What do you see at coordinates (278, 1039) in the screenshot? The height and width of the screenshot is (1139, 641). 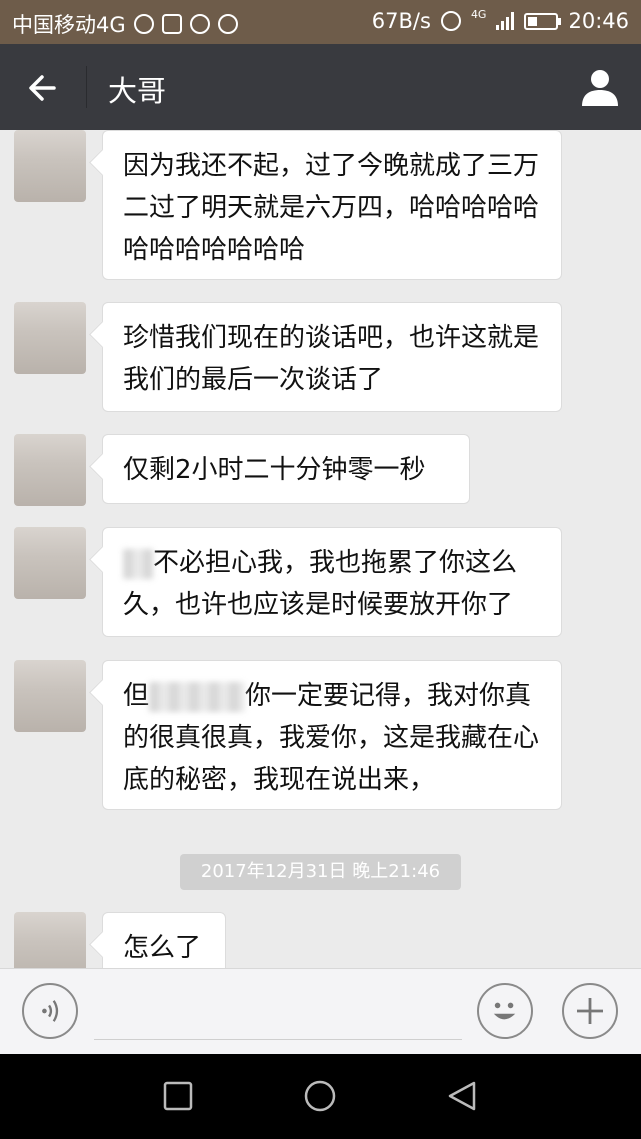 I see `input-underline` at bounding box center [278, 1039].